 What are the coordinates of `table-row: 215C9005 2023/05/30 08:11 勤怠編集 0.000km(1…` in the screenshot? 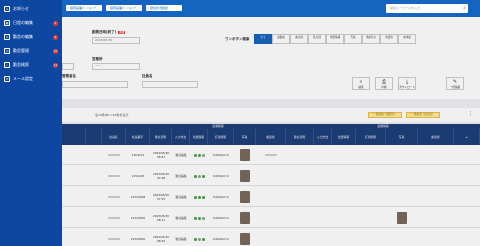 It's located at (271, 218).